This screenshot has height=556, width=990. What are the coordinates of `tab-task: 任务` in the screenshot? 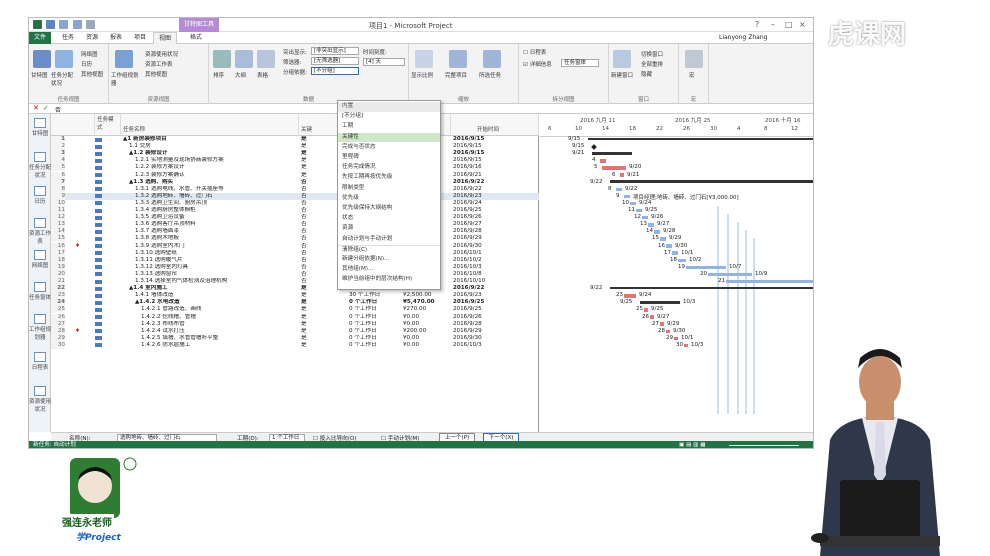 It's located at (68, 38).